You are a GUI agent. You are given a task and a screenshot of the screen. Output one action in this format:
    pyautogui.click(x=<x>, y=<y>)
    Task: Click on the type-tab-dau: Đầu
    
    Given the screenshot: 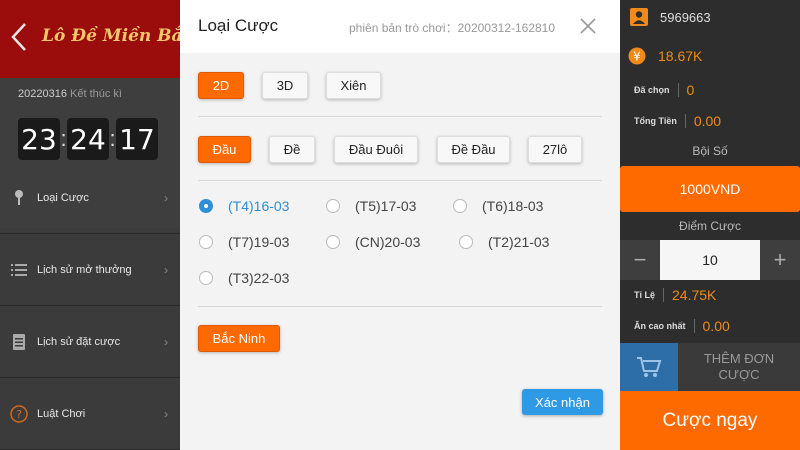 What is the action you would take?
    pyautogui.click(x=224, y=149)
    